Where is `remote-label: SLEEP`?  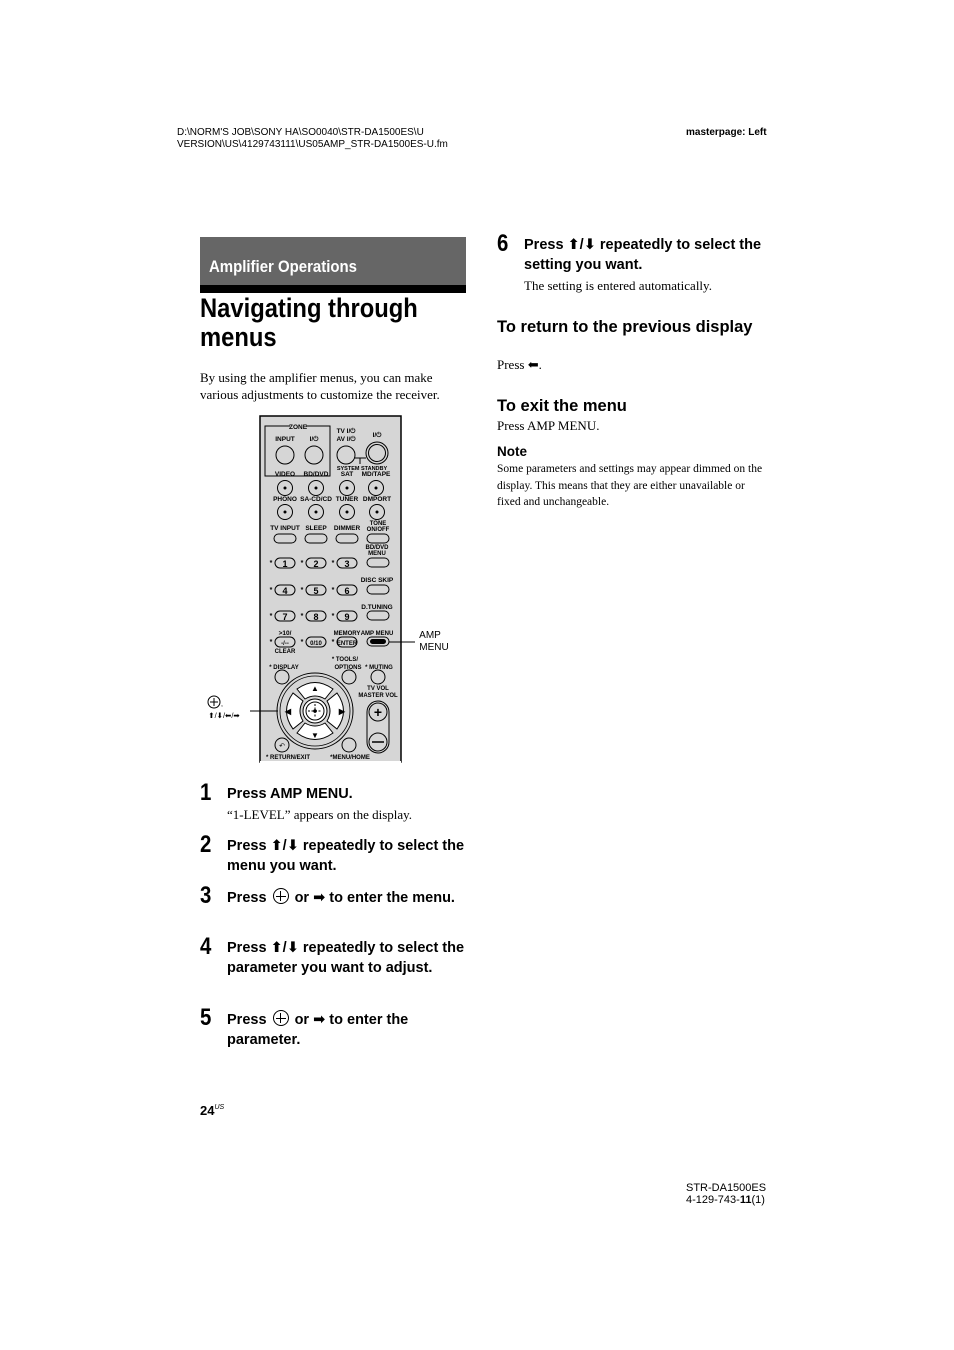 remote-label: SLEEP is located at coordinates (316, 528).